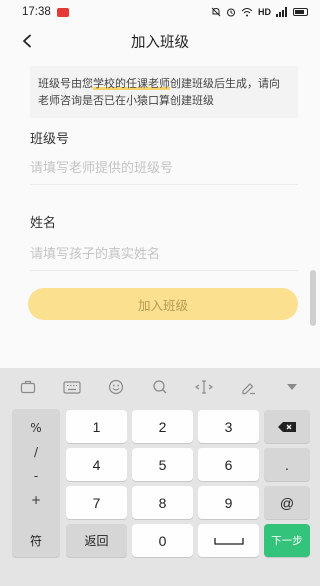 The width and height of the screenshot is (320, 586). I want to click on return-key: 返回, so click(96, 540).